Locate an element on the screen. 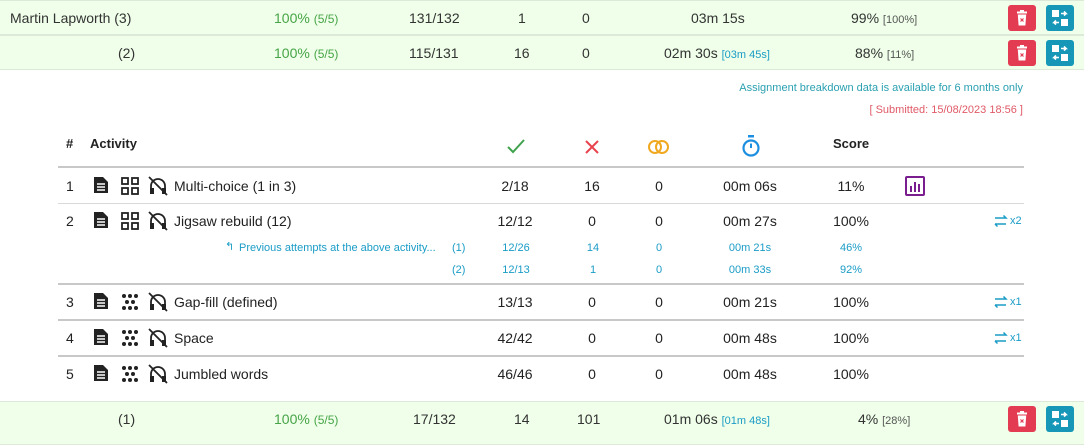 The width and height of the screenshot is (1084, 445). attempt-time: 00m 33s is located at coordinates (750, 270).